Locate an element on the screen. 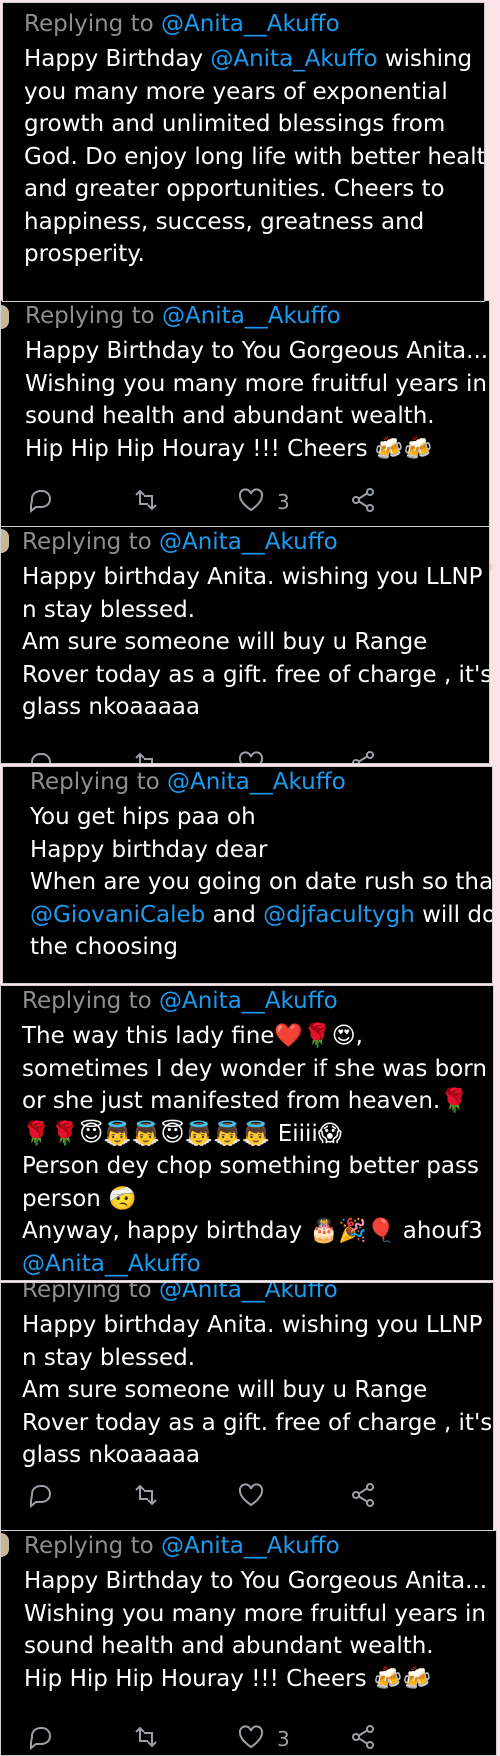  text-segment: and greater opportunities. Cheers to is located at coordinates (234, 189).